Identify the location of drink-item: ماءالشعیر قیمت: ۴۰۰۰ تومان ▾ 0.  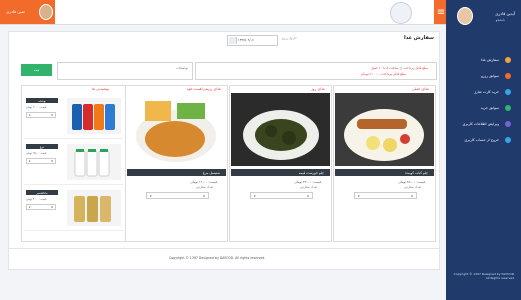
(73, 208).